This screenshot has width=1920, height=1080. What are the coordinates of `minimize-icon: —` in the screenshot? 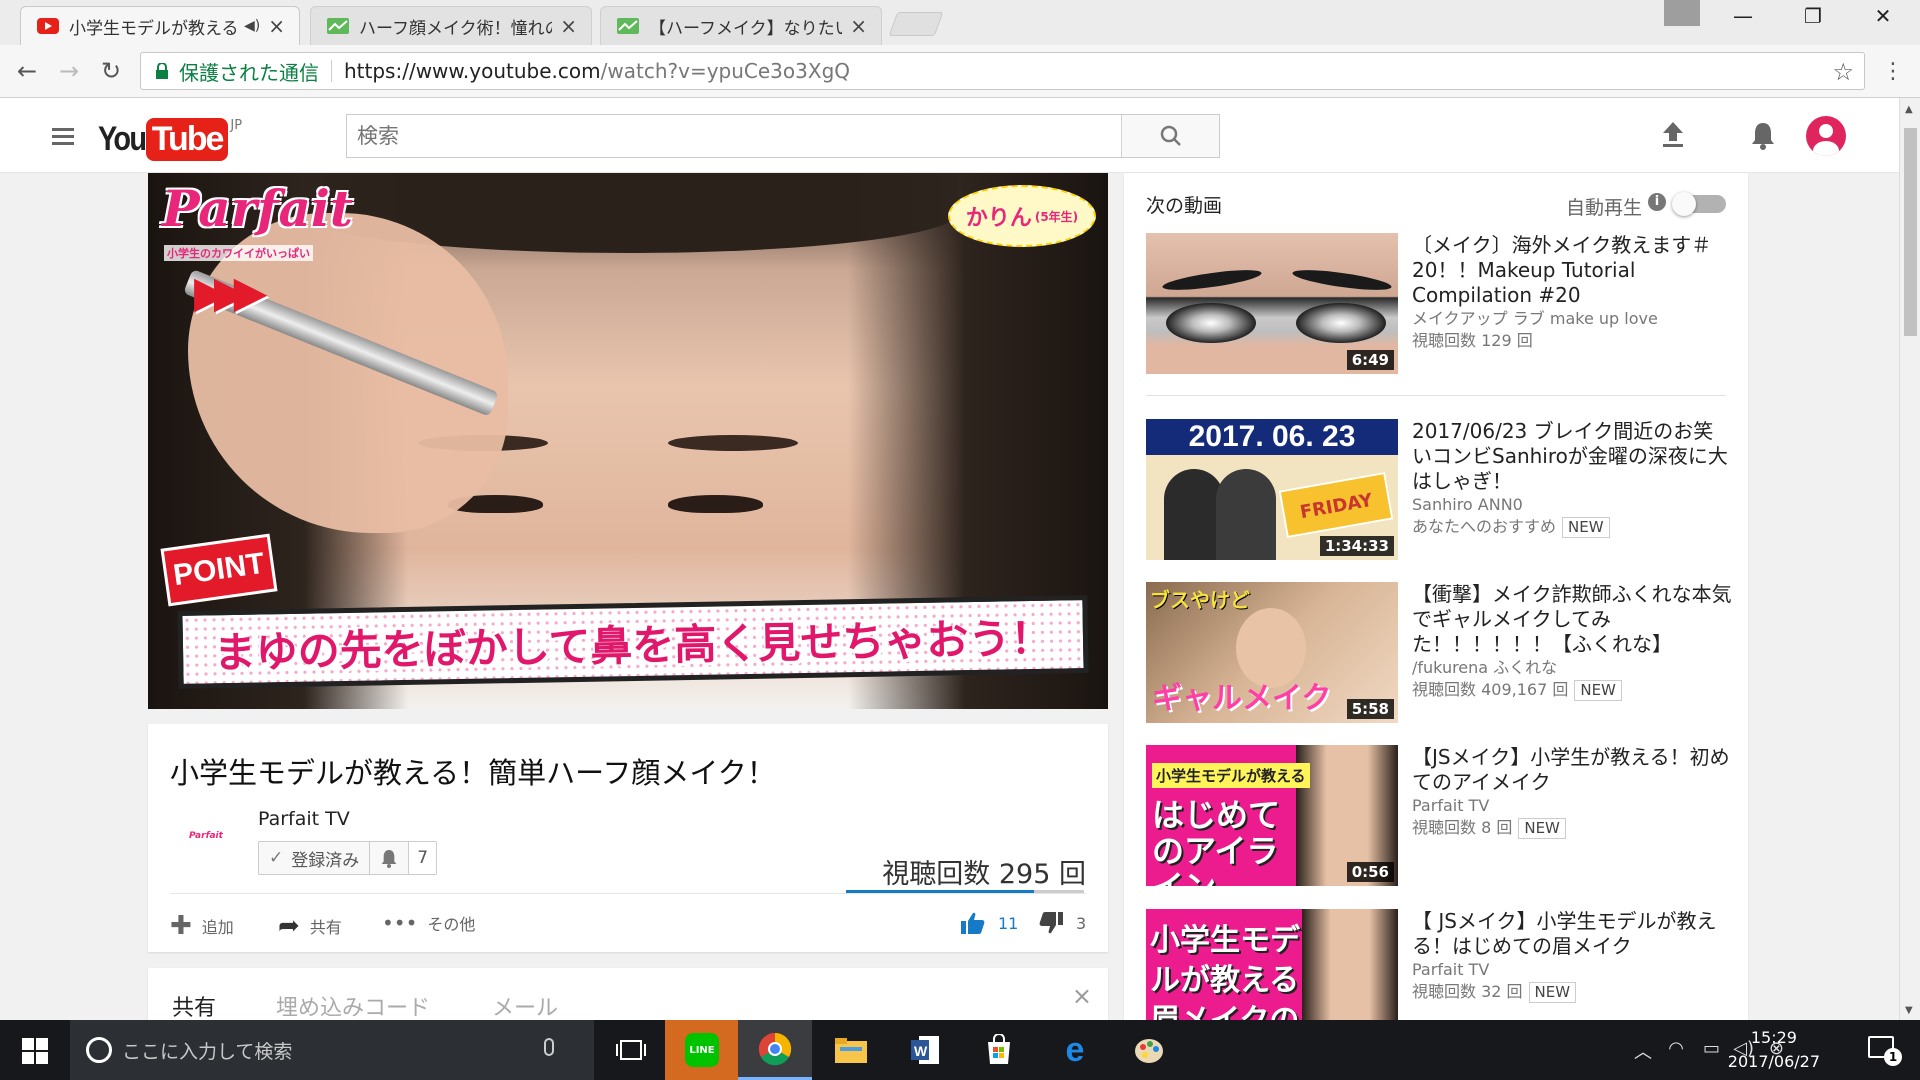 It's located at (1743, 16).